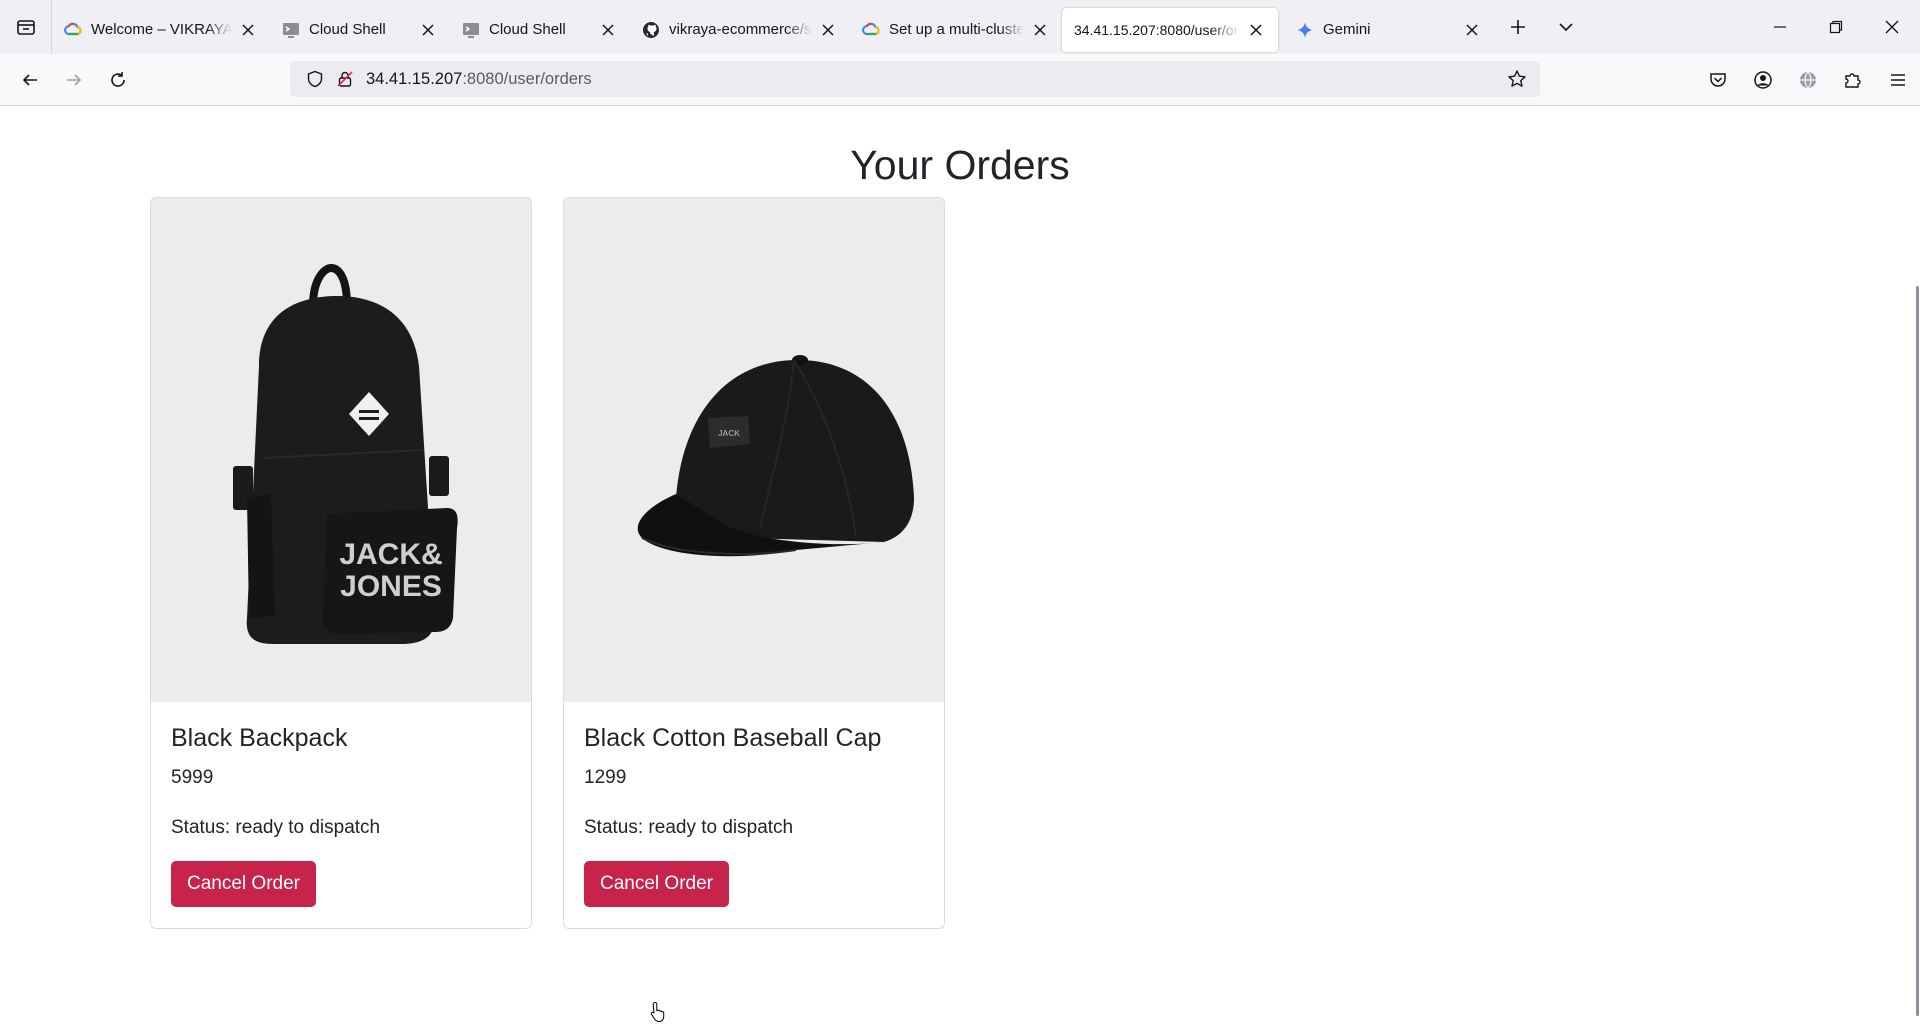 This screenshot has width=1920, height=1028. What do you see at coordinates (527, 78) in the screenshot?
I see `url-path: :8080/user/orders` at bounding box center [527, 78].